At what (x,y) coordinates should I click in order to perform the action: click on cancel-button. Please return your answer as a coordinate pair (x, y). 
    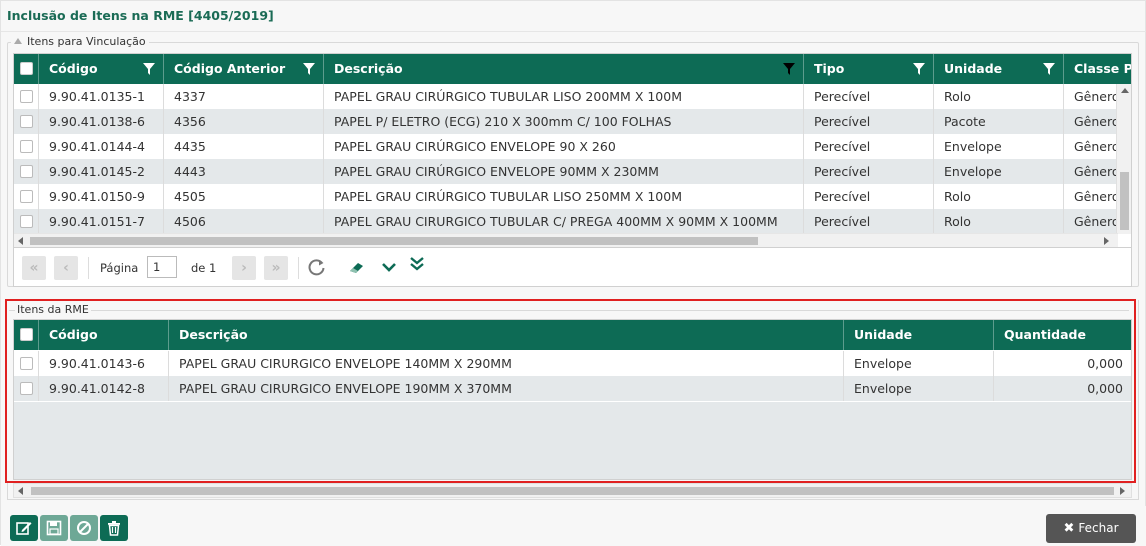
    Looking at the image, I should click on (84, 528).